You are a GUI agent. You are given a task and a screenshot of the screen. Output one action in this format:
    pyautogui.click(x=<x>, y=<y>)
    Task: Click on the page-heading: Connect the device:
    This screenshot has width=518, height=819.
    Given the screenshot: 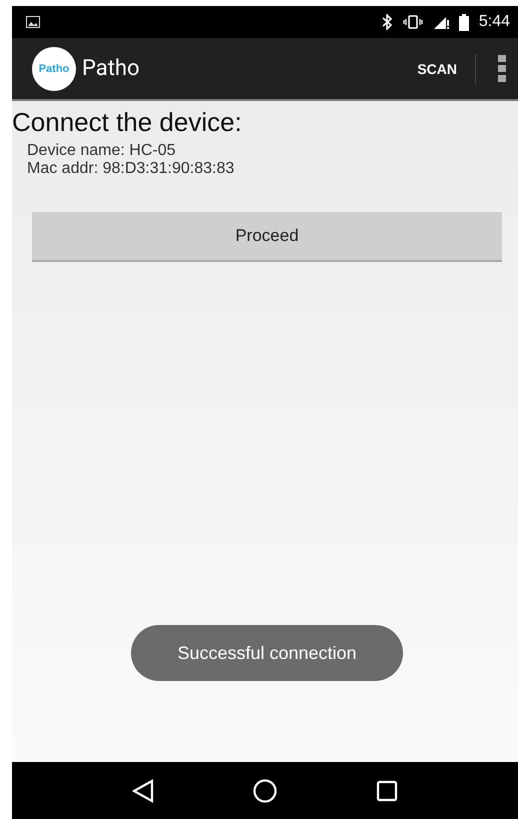 What is the action you would take?
    pyautogui.click(x=127, y=122)
    